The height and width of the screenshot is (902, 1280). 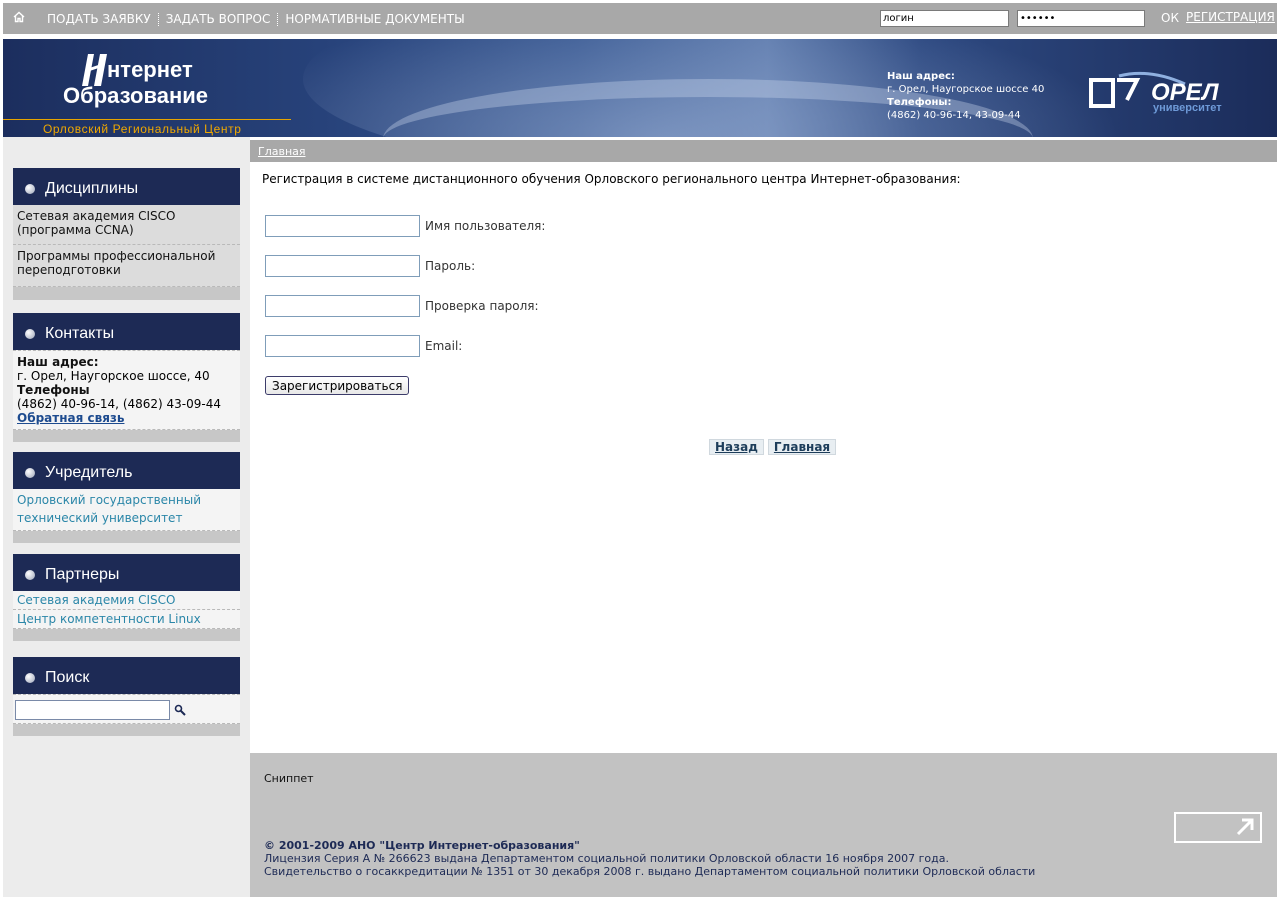 I want to click on search-header: Поиск, so click(x=126, y=675).